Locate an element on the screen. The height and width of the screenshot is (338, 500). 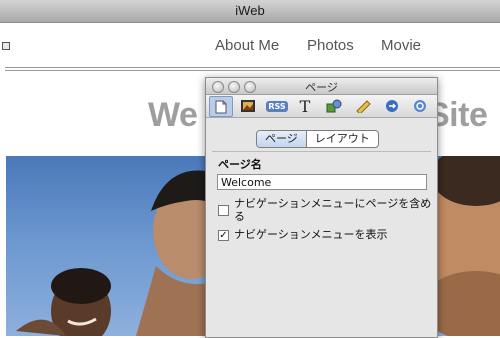
tab-page: ページ is located at coordinates (282, 139).